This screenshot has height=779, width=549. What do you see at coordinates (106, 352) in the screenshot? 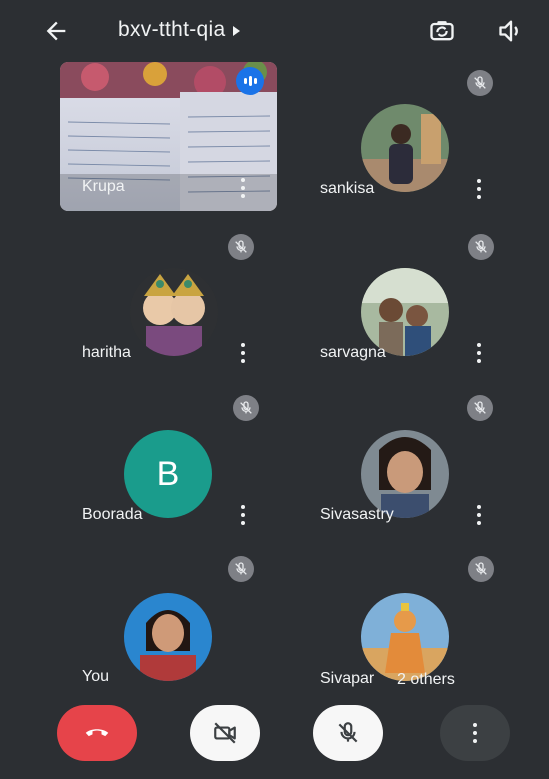
I see `participant-name: haritha` at bounding box center [106, 352].